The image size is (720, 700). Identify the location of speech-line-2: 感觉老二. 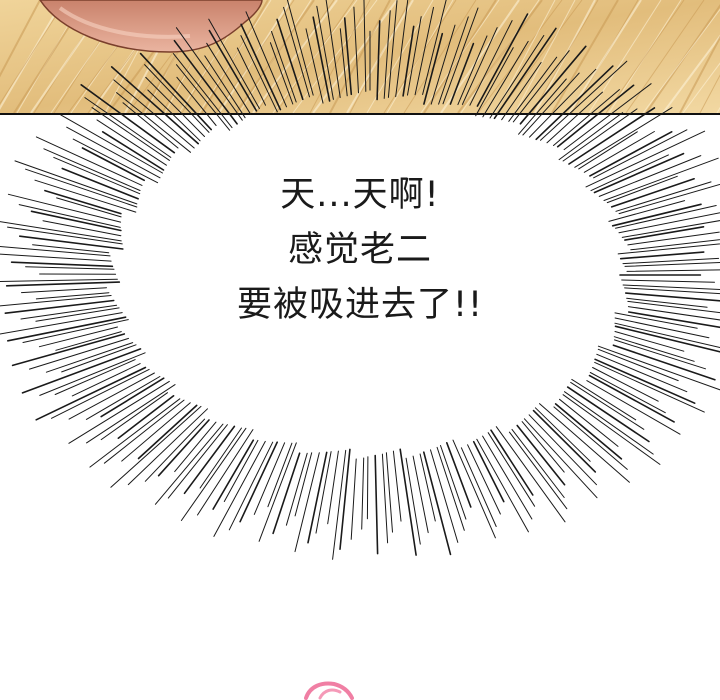
(359, 250).